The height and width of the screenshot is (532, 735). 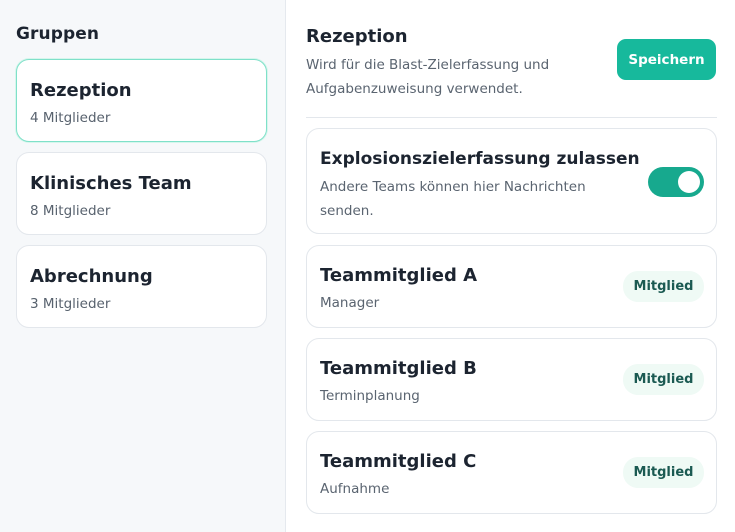 I want to click on group-name: Abrechnung, so click(x=91, y=276).